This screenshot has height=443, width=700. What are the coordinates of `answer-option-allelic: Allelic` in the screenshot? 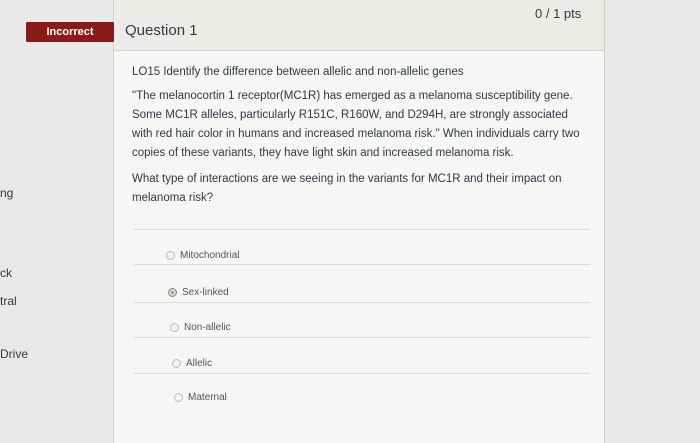 It's located at (192, 363).